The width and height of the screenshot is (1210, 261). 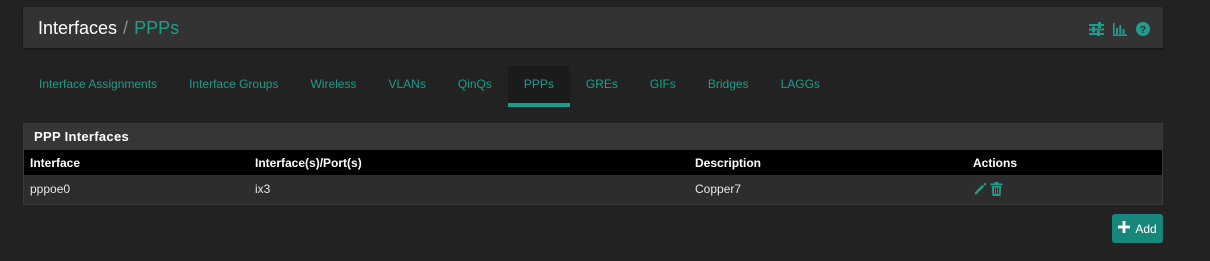 What do you see at coordinates (996, 188) in the screenshot?
I see `delete-icon` at bounding box center [996, 188].